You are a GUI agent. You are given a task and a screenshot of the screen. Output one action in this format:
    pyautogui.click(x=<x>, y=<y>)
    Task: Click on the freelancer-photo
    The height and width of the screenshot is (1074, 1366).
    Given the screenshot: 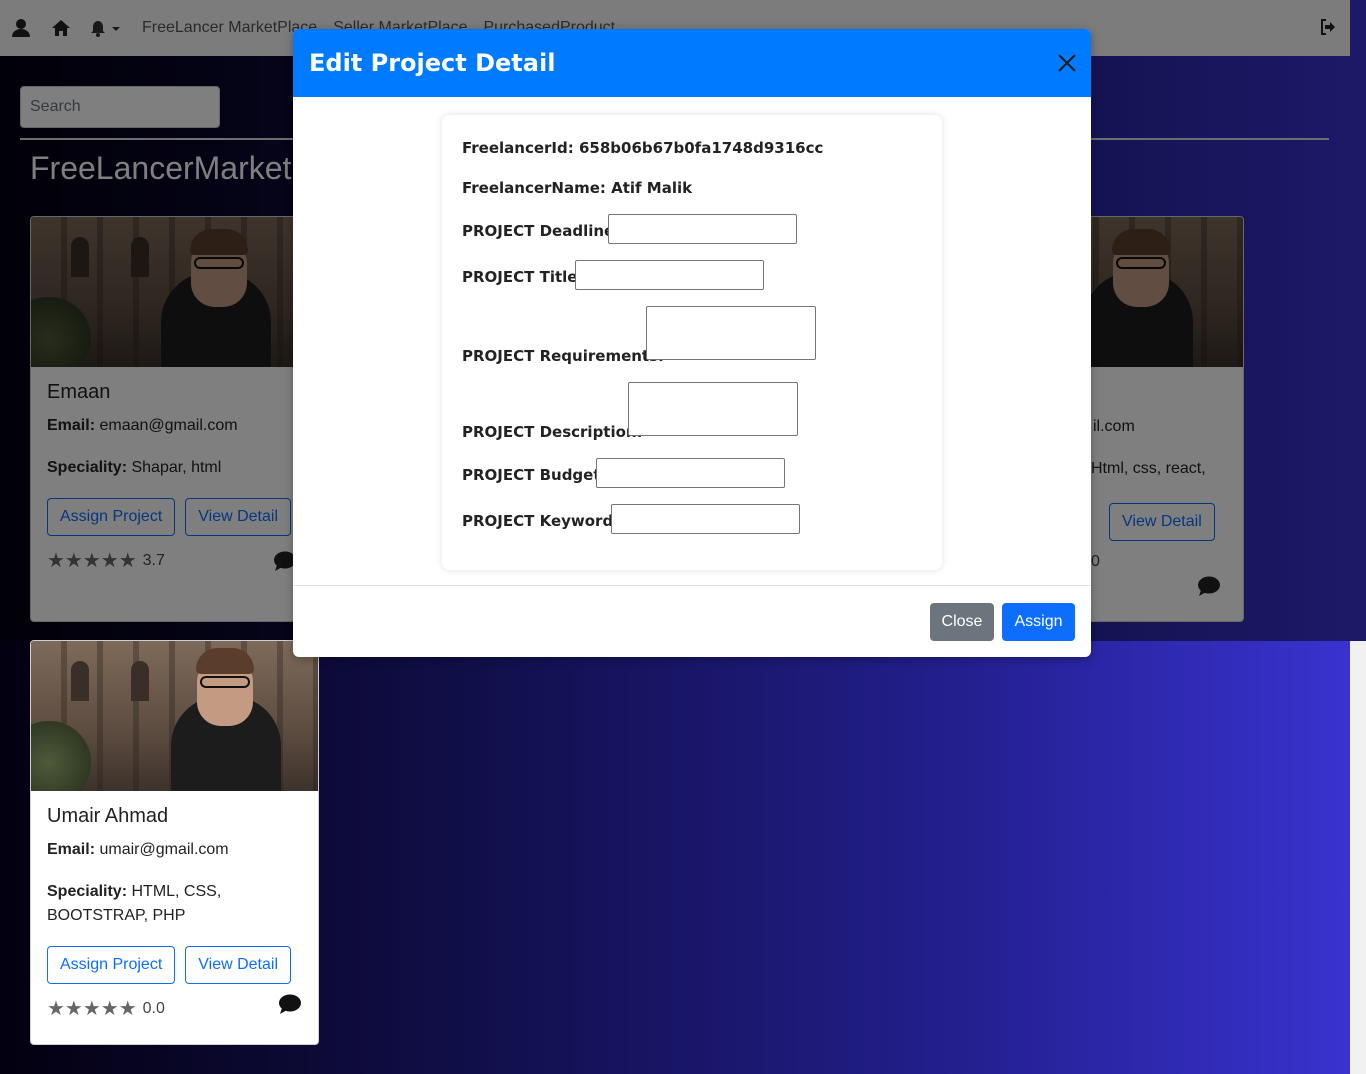 What is the action you would take?
    pyautogui.click(x=174, y=716)
    